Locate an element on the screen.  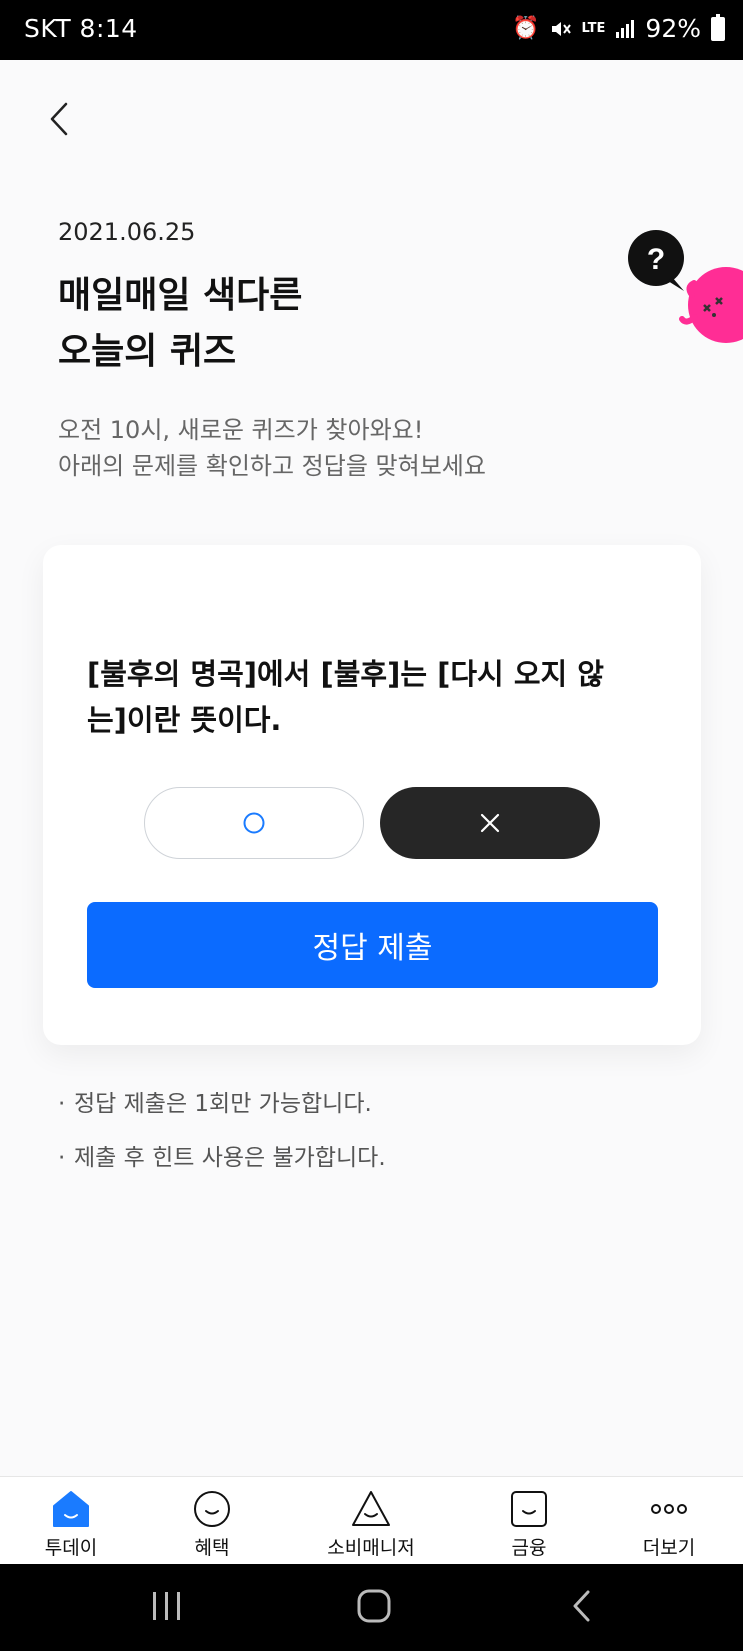
submit-answer-button: 정답 제출 is located at coordinates (372, 945).